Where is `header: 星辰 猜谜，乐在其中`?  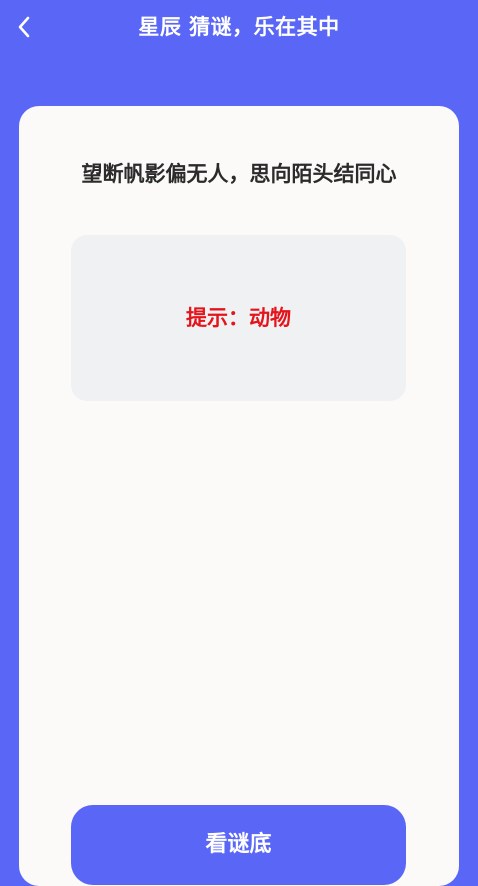
header: 星辰 猜谜，乐在其中 is located at coordinates (239, 28).